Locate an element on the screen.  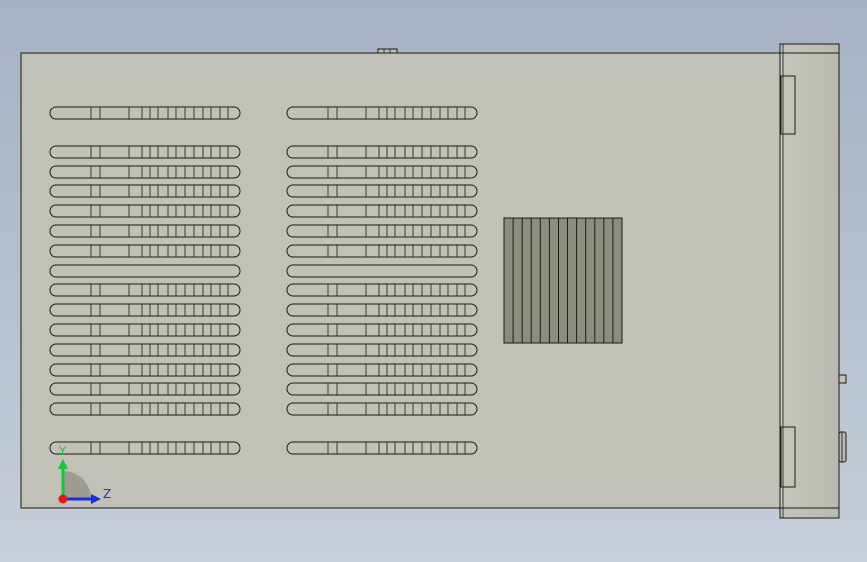
vent-grille is located at coordinates (563, 280).